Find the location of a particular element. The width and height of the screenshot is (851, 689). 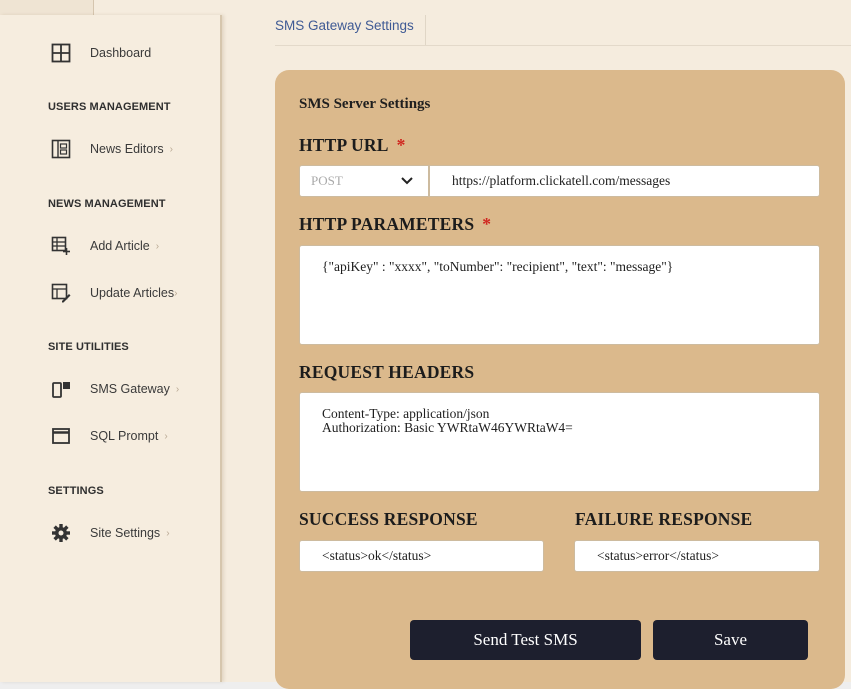

method-select-value: POST is located at coordinates (327, 180).